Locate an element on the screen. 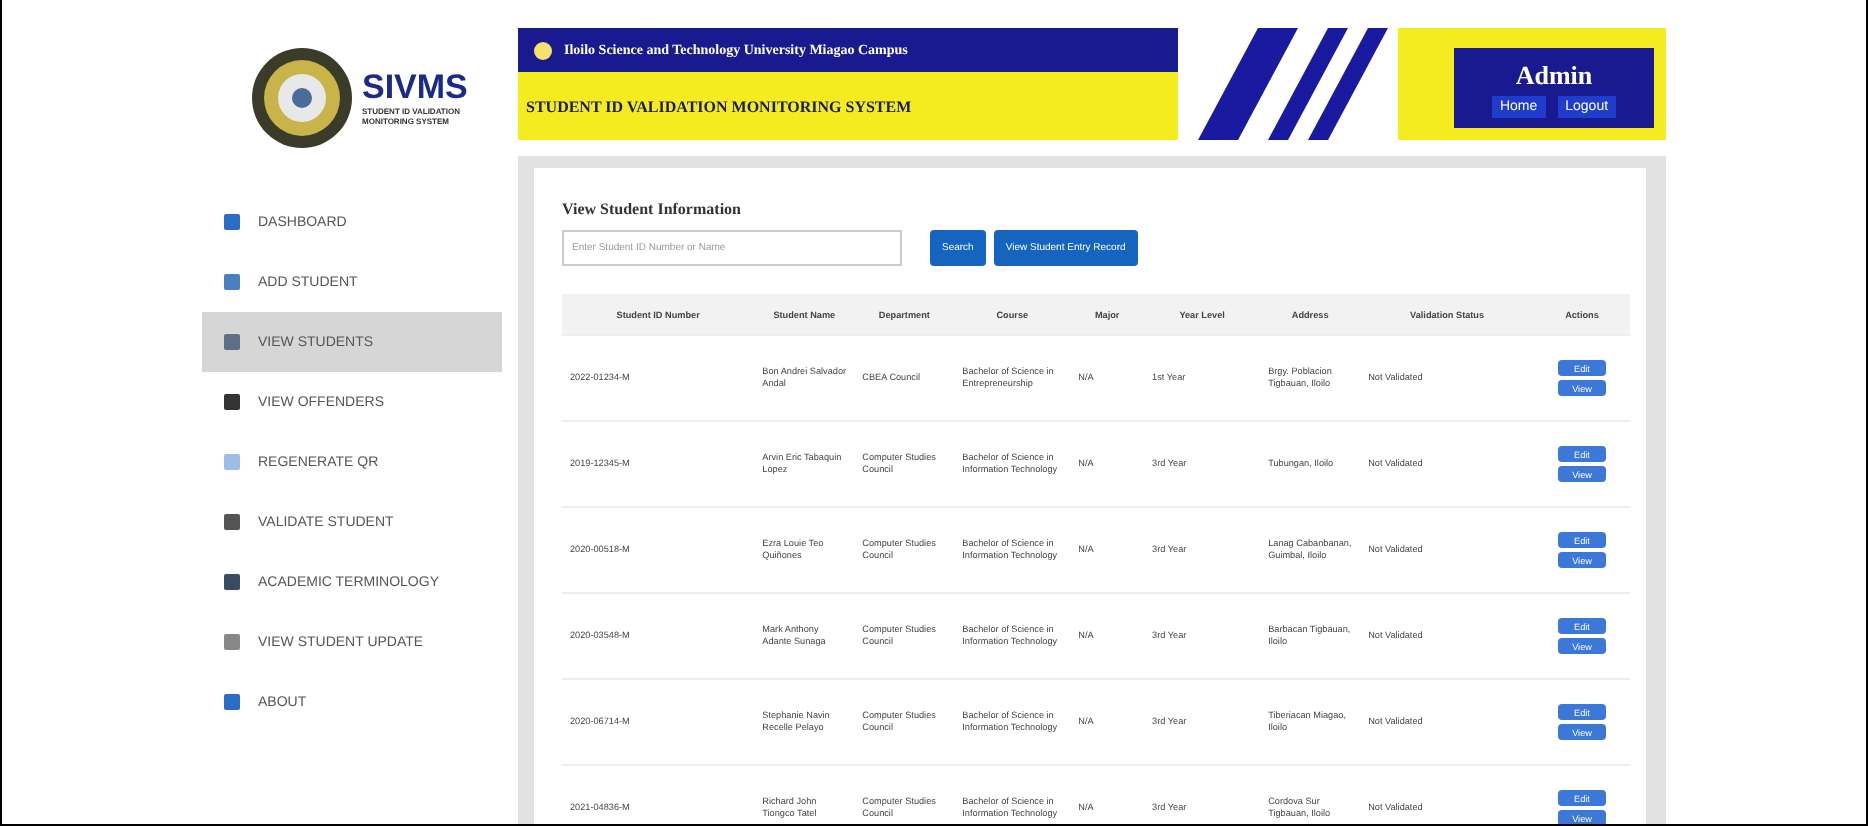 The width and height of the screenshot is (1868, 826). page-title: View Student Information is located at coordinates (652, 209).